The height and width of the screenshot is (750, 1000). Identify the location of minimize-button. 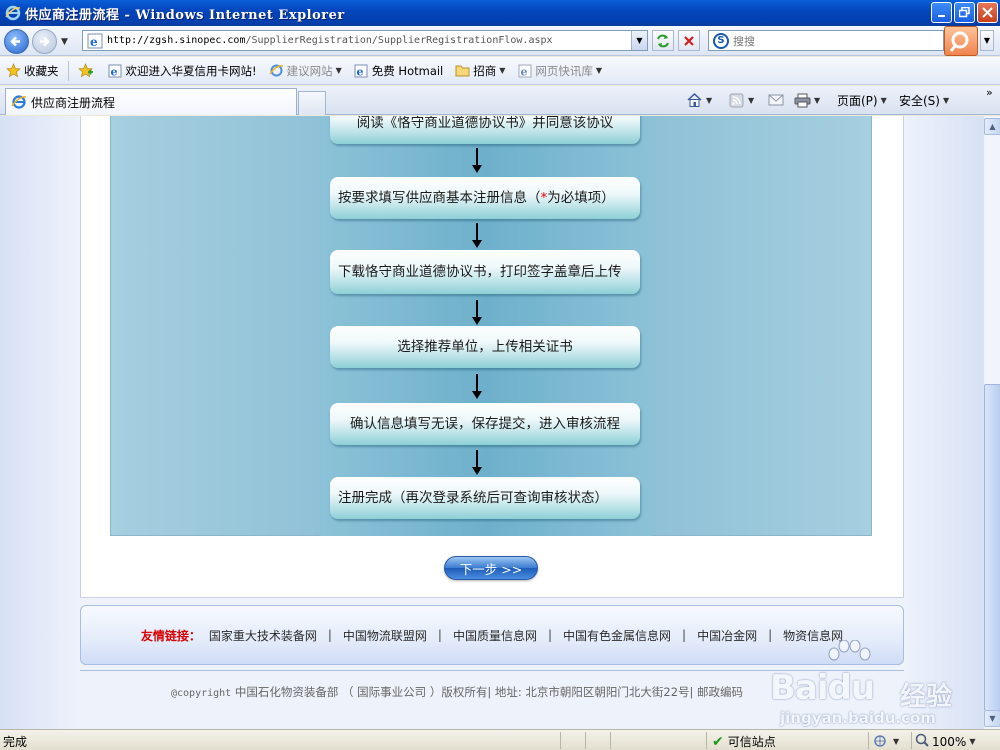
(941, 12).